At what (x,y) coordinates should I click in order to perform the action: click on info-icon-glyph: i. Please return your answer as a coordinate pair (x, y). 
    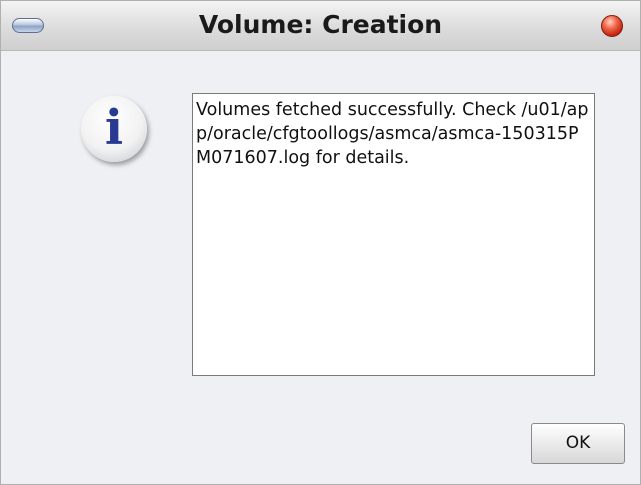
    Looking at the image, I should click on (114, 128).